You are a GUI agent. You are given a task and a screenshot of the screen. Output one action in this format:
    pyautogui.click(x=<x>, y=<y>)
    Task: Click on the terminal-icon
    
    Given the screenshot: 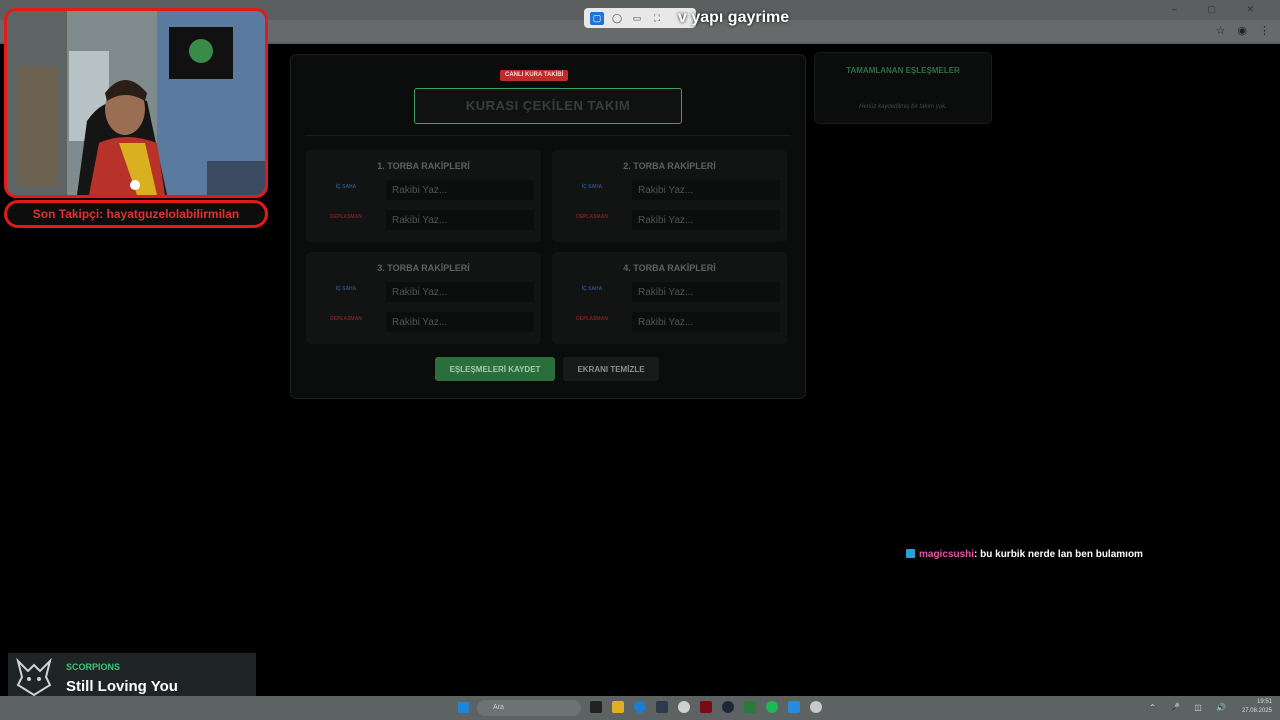 What is the action you would take?
    pyautogui.click(x=706, y=707)
    